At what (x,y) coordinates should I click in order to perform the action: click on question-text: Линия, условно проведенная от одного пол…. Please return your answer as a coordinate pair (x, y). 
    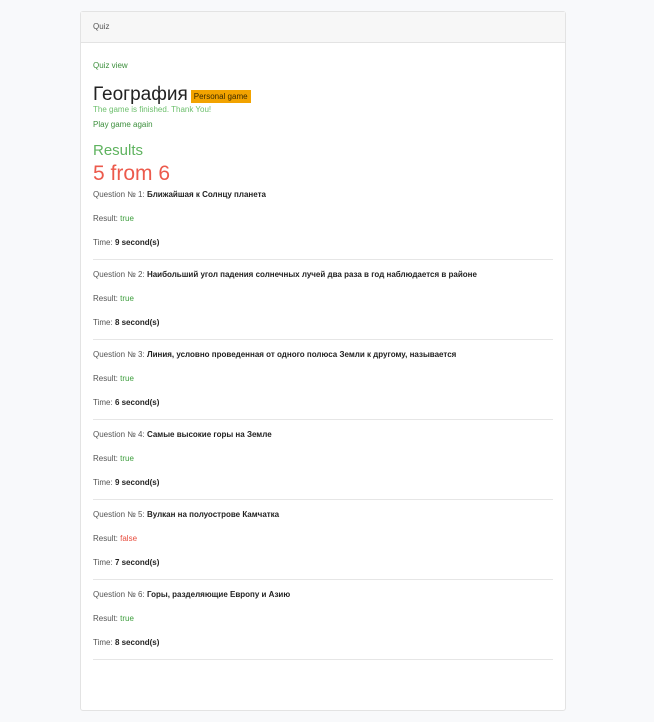
    Looking at the image, I should click on (301, 354).